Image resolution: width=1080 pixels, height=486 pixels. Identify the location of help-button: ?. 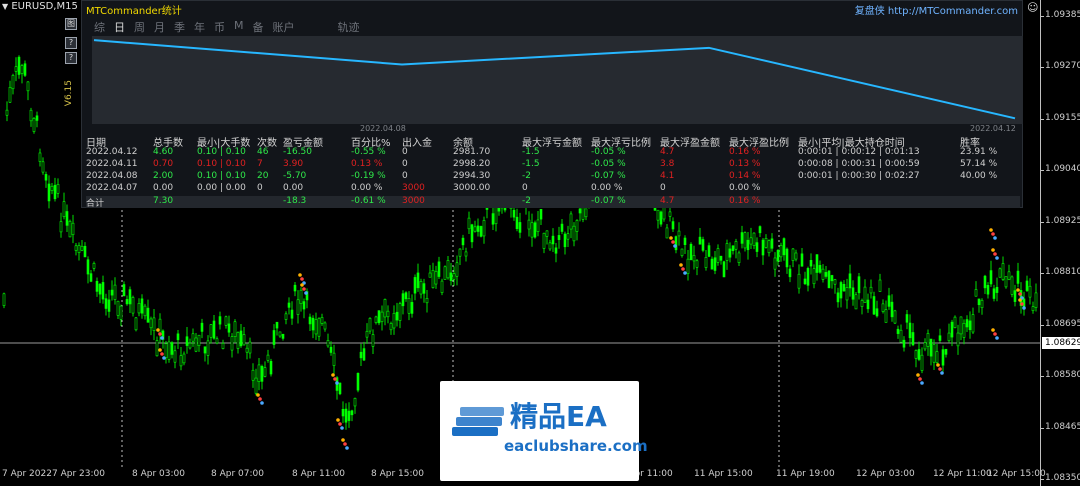
(71, 43).